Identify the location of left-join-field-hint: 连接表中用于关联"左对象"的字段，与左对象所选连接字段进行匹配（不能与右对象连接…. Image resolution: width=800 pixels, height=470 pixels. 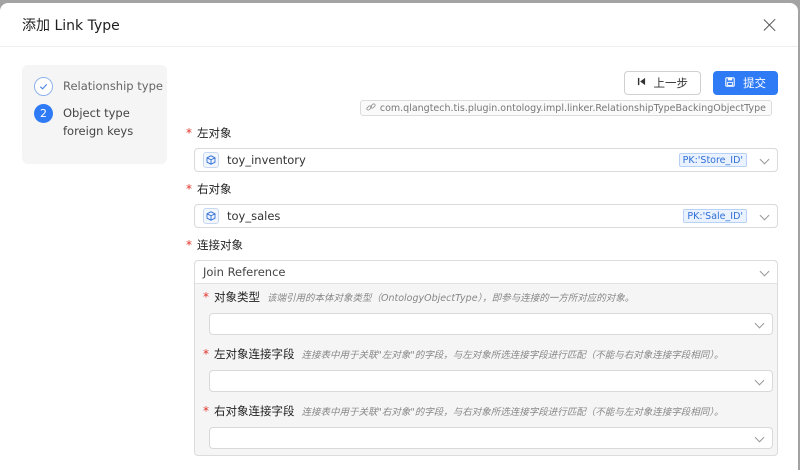
(512, 355).